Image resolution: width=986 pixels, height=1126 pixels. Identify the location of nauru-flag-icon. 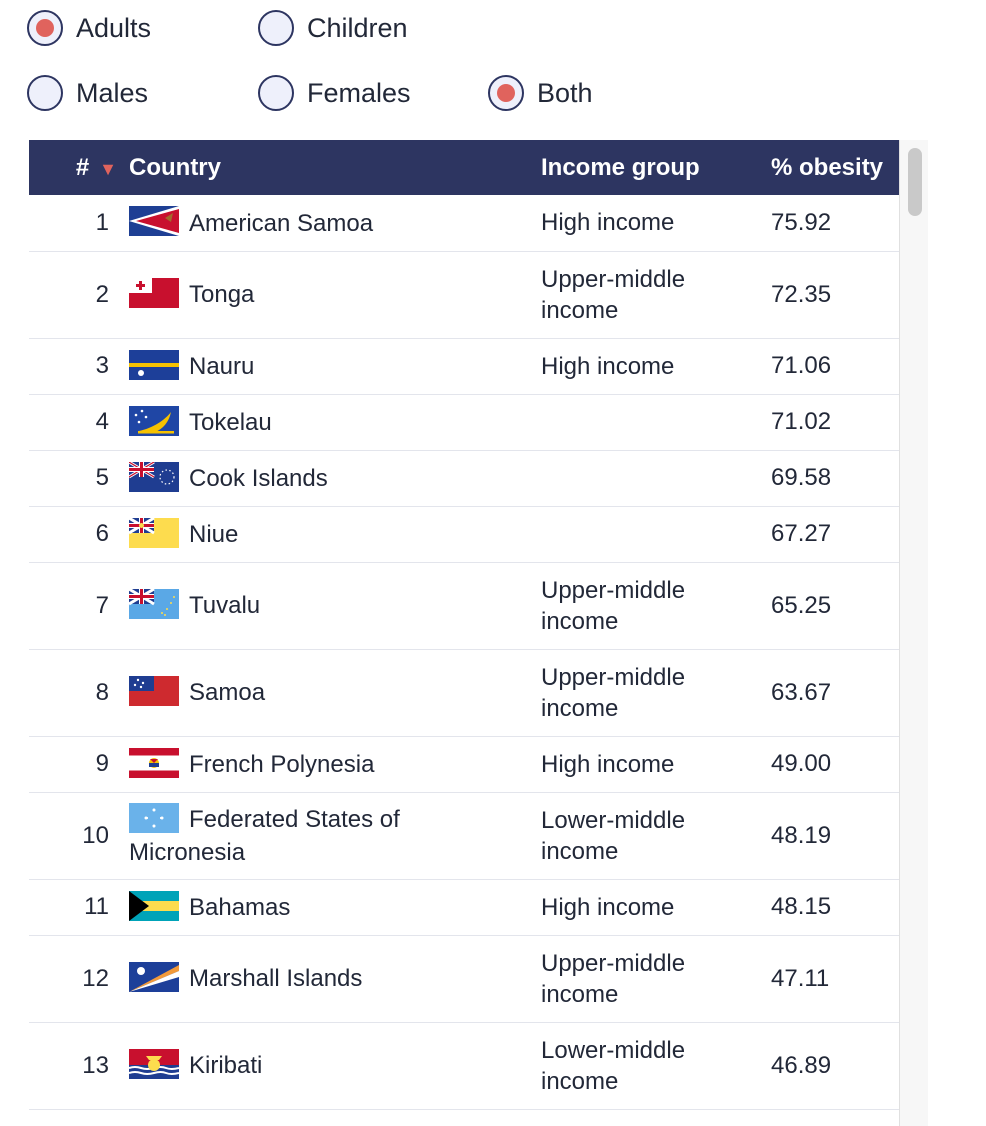
(154, 364).